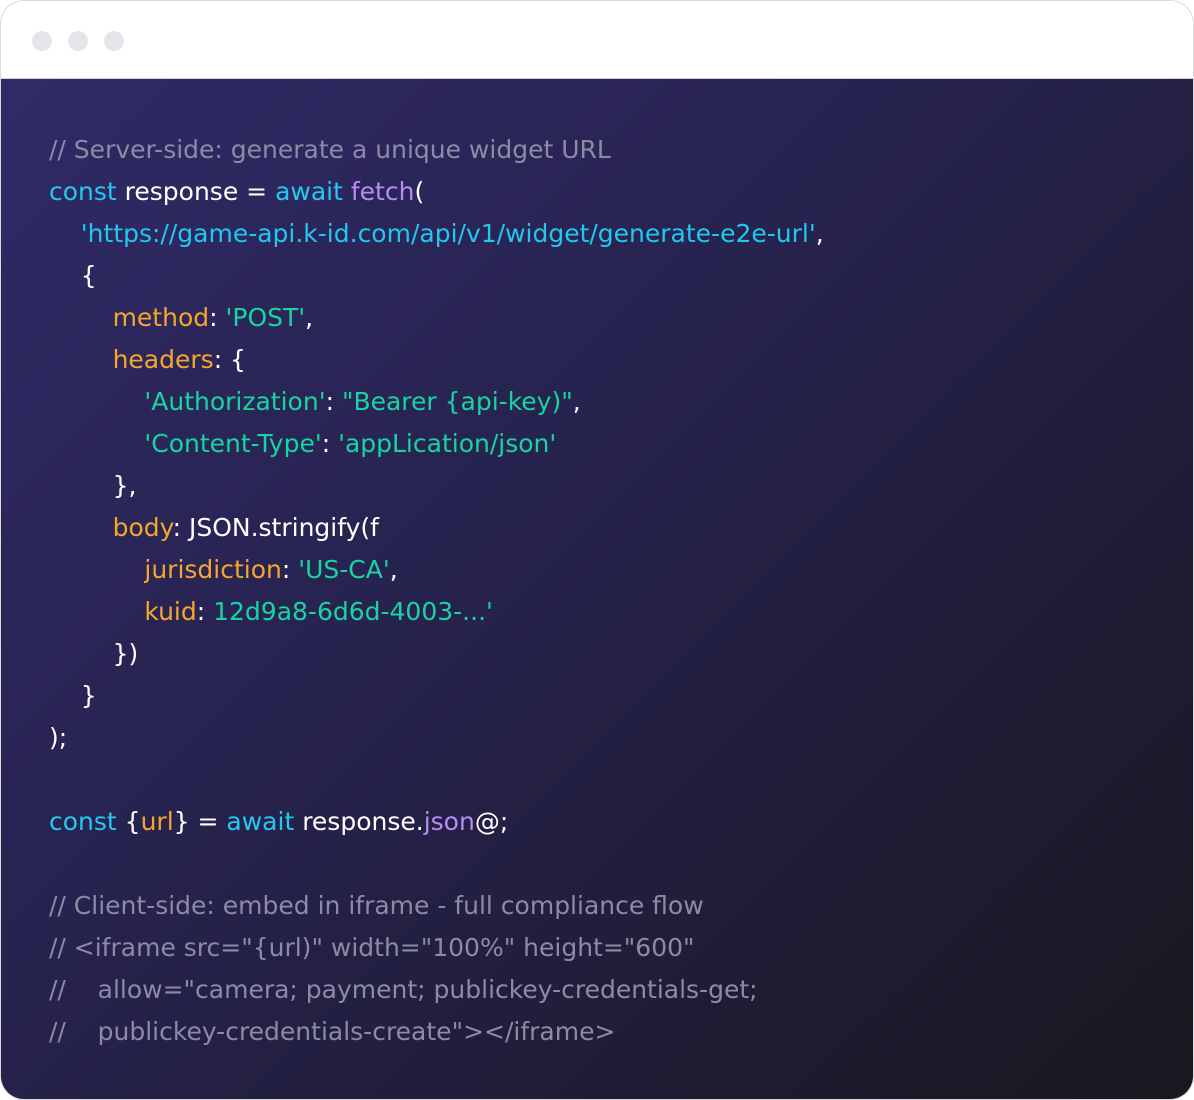 This screenshot has height=1100, width=1194. I want to click on code-token: );, so click(58, 737).